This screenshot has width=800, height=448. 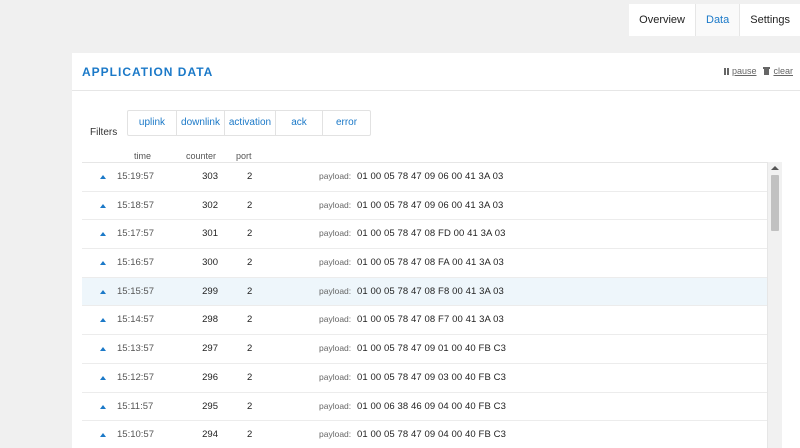 I want to click on row-counter: 297, so click(x=210, y=349).